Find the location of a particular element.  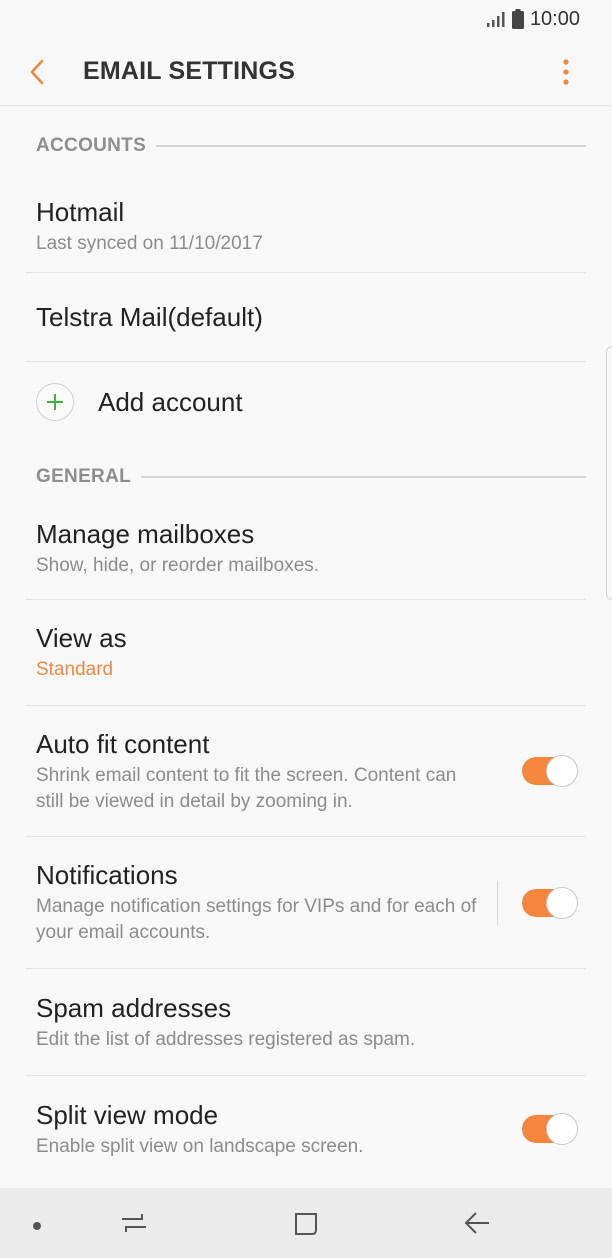

section-label: GENERAL is located at coordinates (83, 476).